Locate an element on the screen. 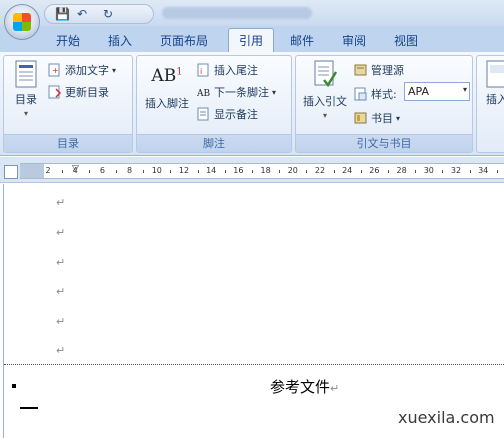 Image resolution: width=504 pixels, height=438 pixels. blurred-window-title is located at coordinates (237, 13).